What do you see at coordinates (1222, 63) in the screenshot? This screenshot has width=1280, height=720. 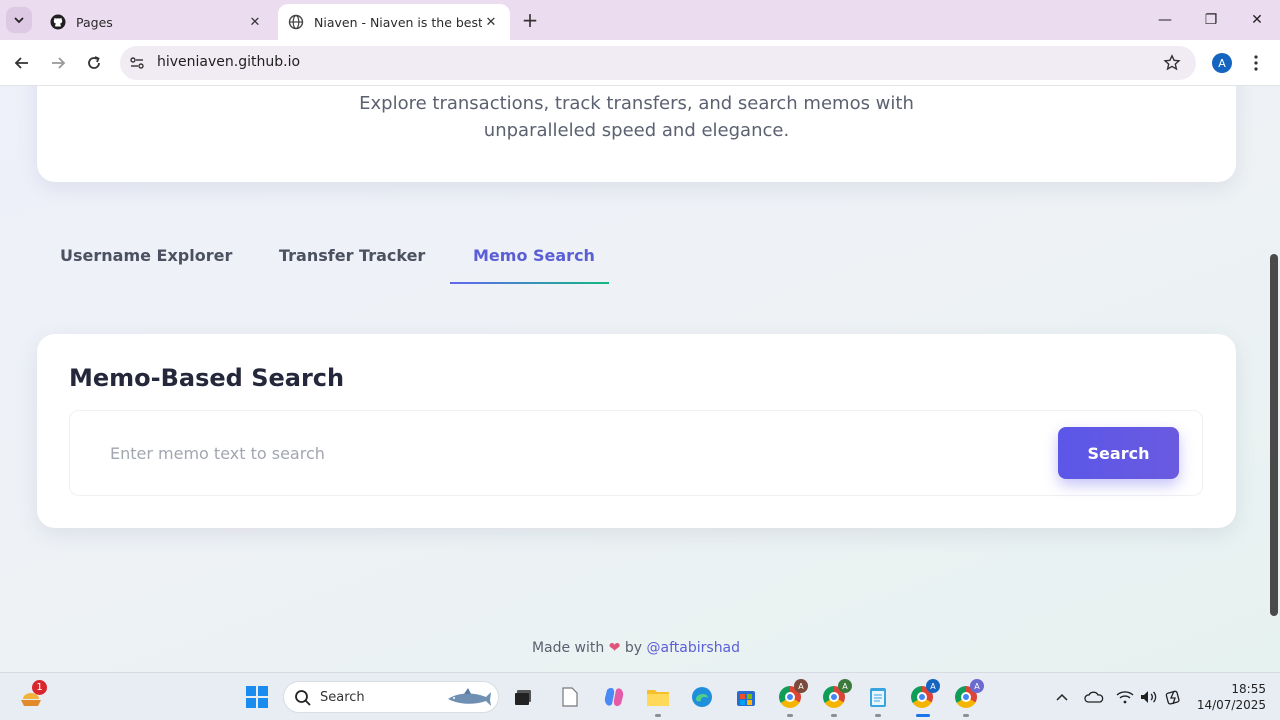 I see `profile-avatar: A` at bounding box center [1222, 63].